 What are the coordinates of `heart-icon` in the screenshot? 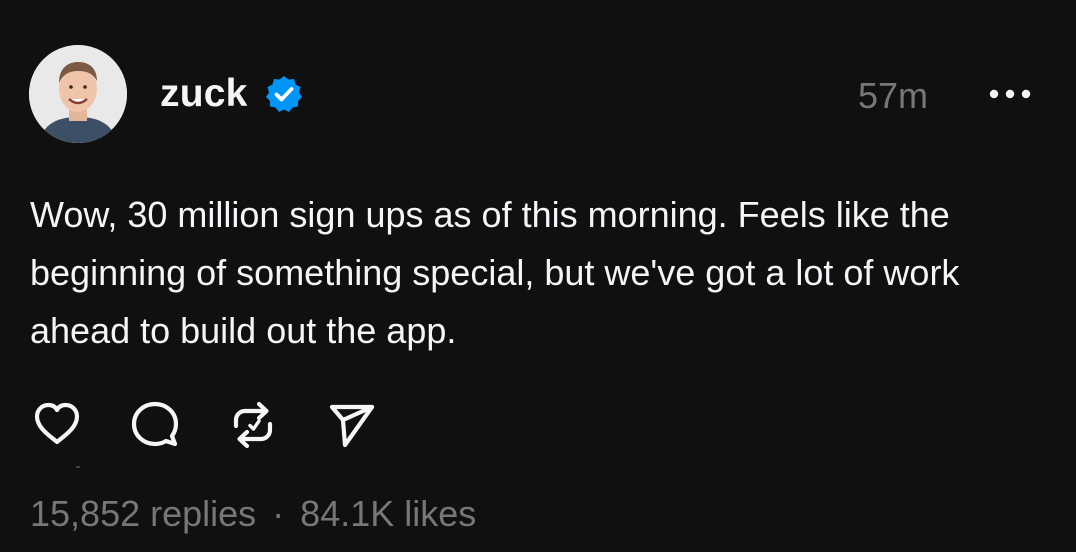 It's located at (57, 423).